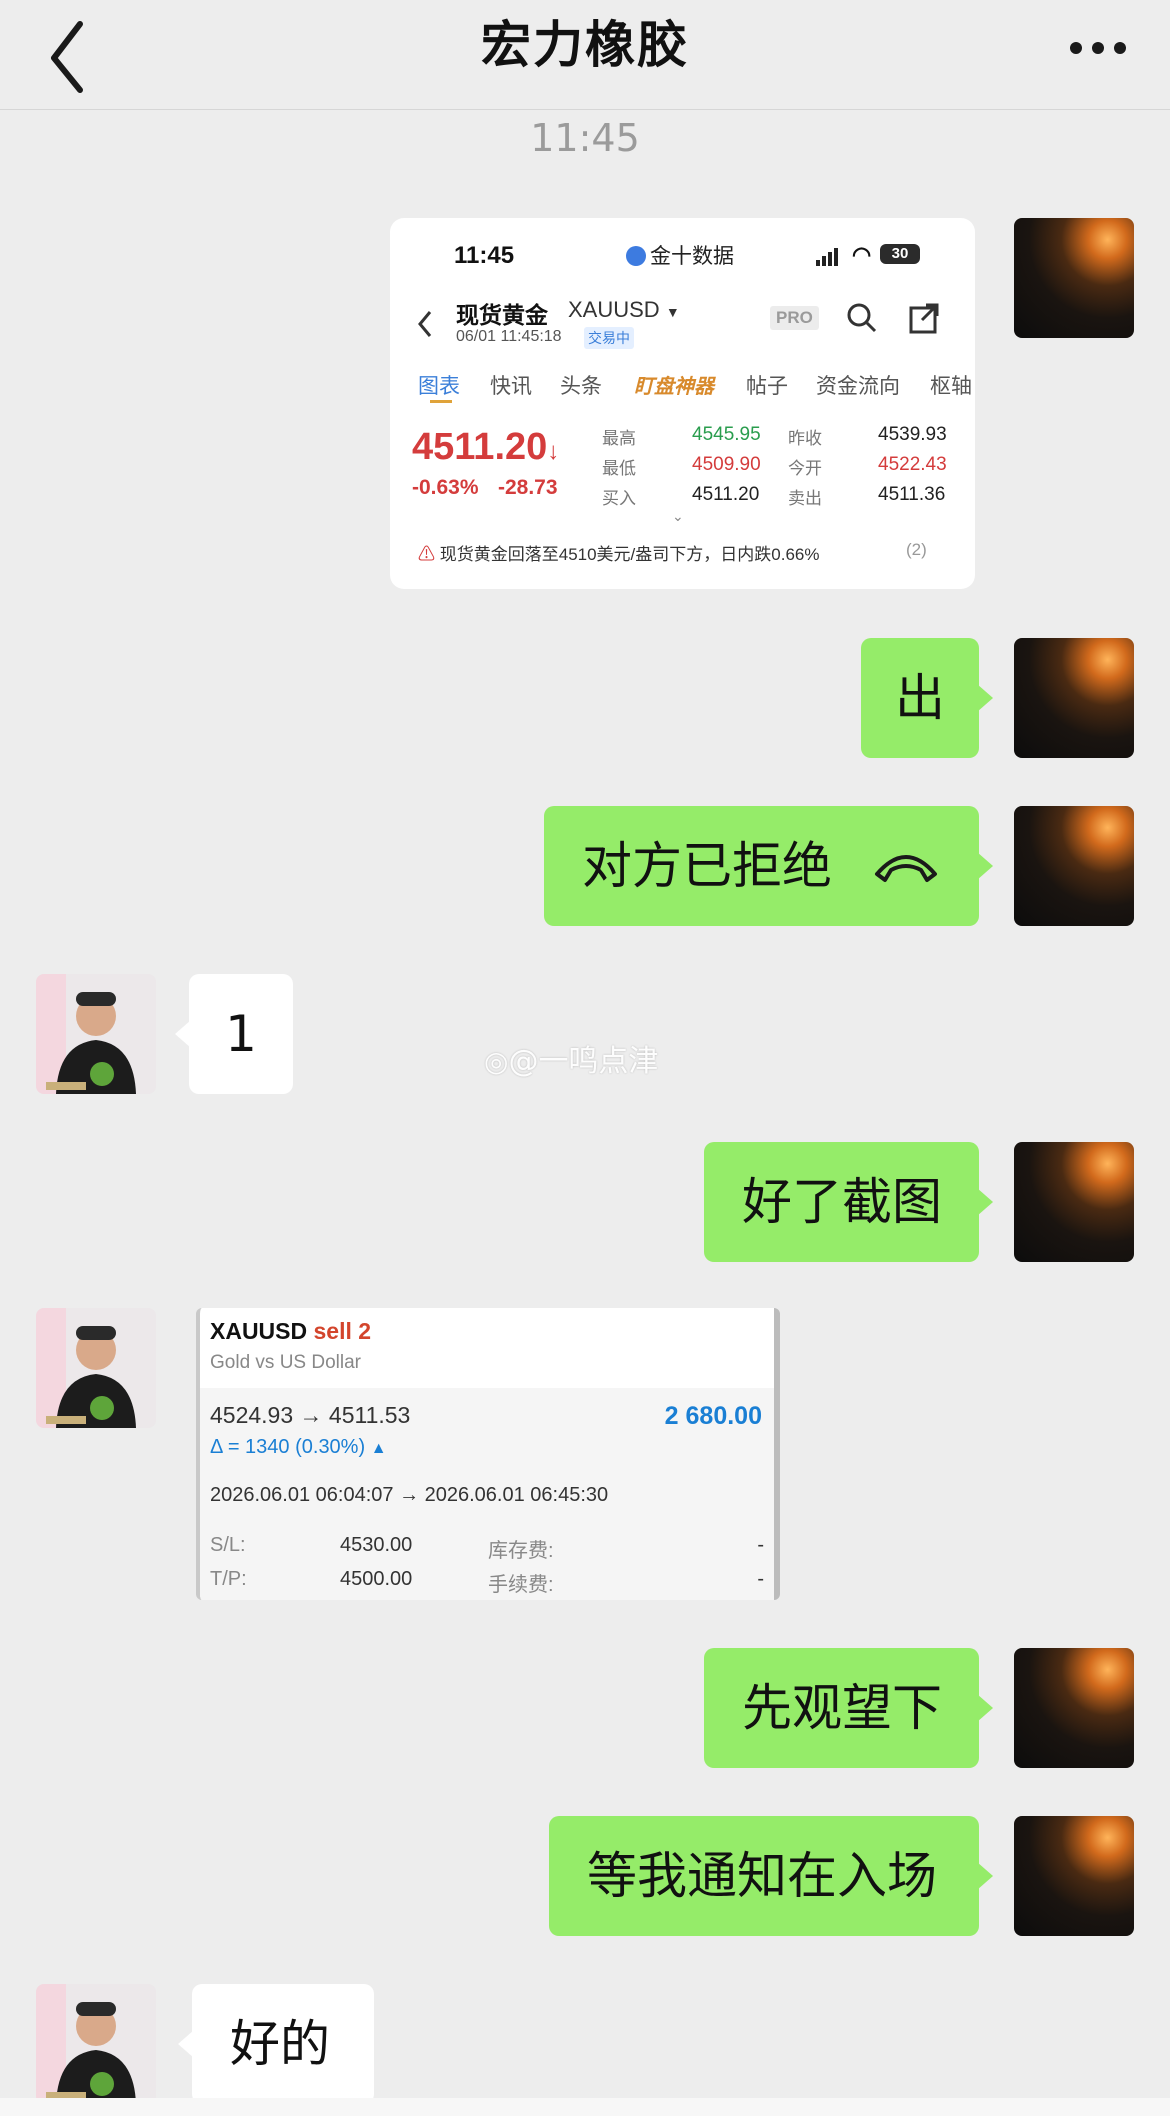 Image resolution: width=1170 pixels, height=2116 pixels. Describe the element at coordinates (291, 1331) in the screenshot. I see `trade-symbol: XAUUSD sell 2` at that location.